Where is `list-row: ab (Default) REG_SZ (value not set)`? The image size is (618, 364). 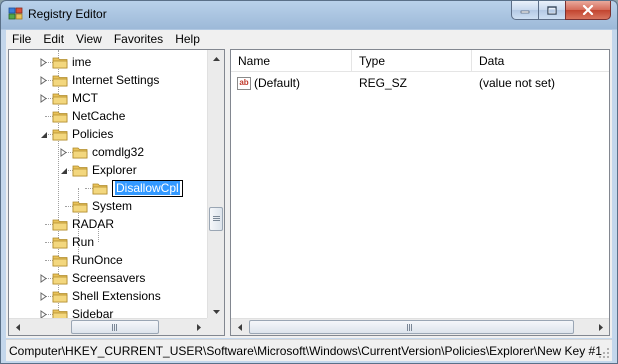 list-row: ab (Default) REG_SZ (value not set) is located at coordinates (420, 83).